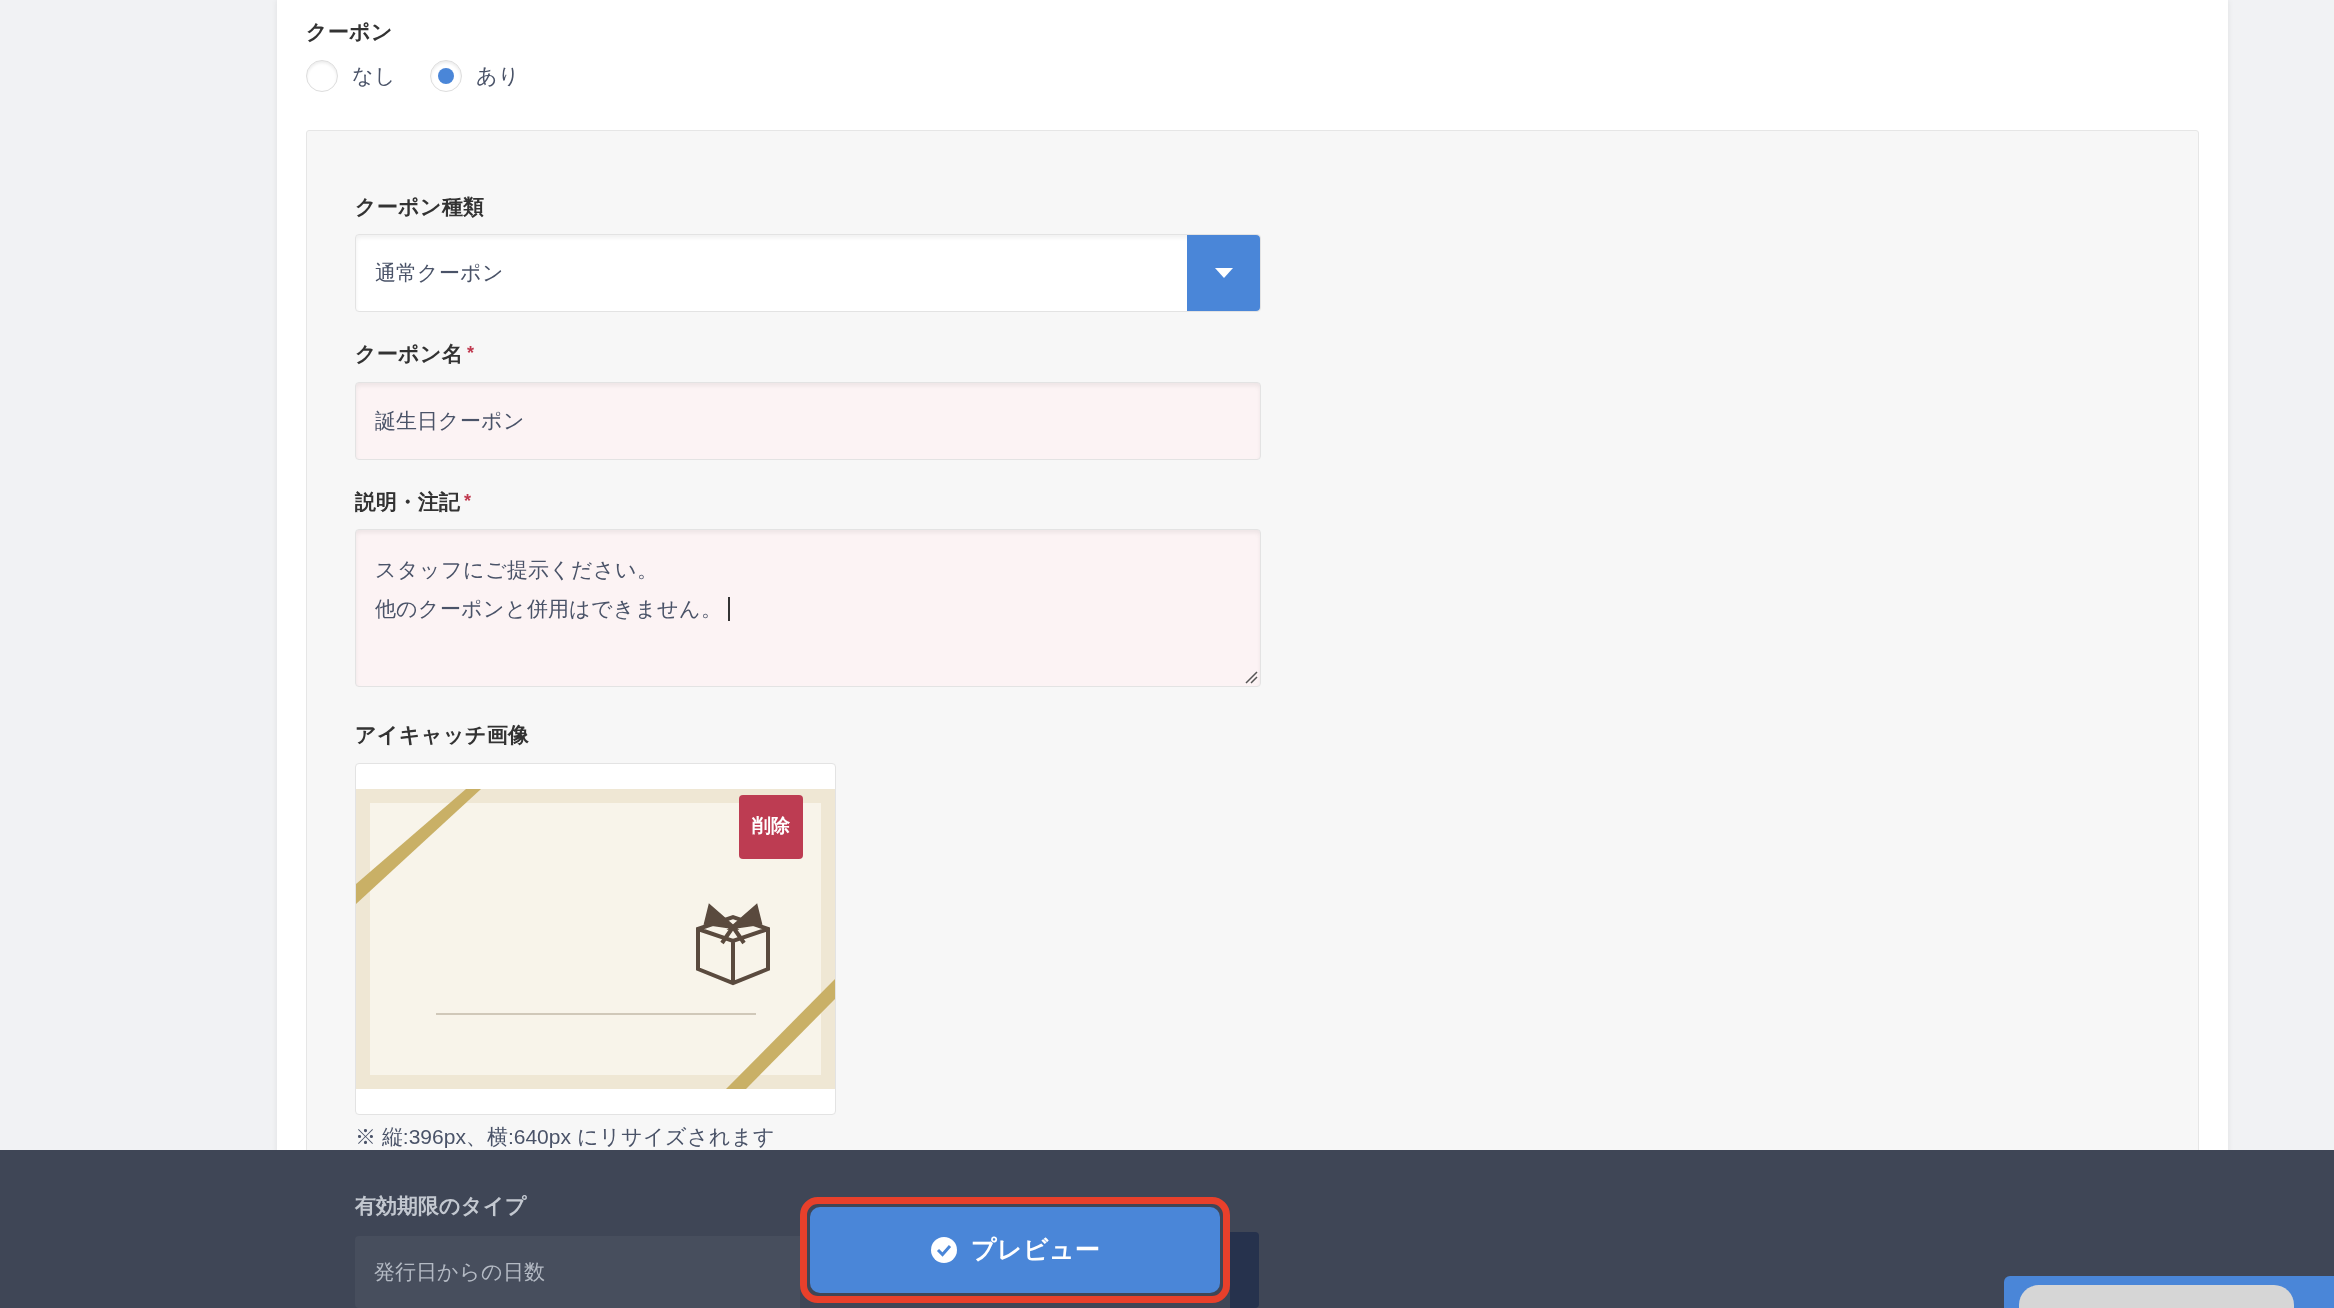  I want to click on check-circle-icon, so click(943, 1250).